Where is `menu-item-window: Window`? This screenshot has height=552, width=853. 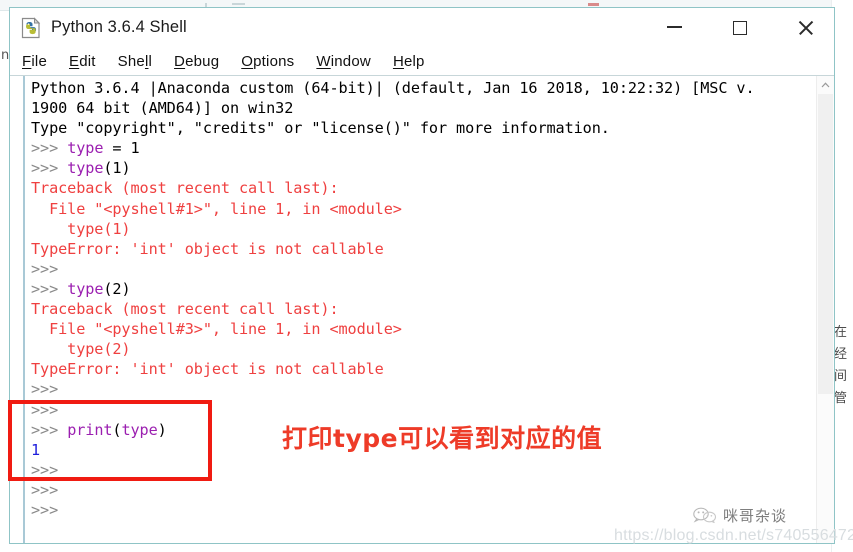
menu-item-window: Window is located at coordinates (343, 61).